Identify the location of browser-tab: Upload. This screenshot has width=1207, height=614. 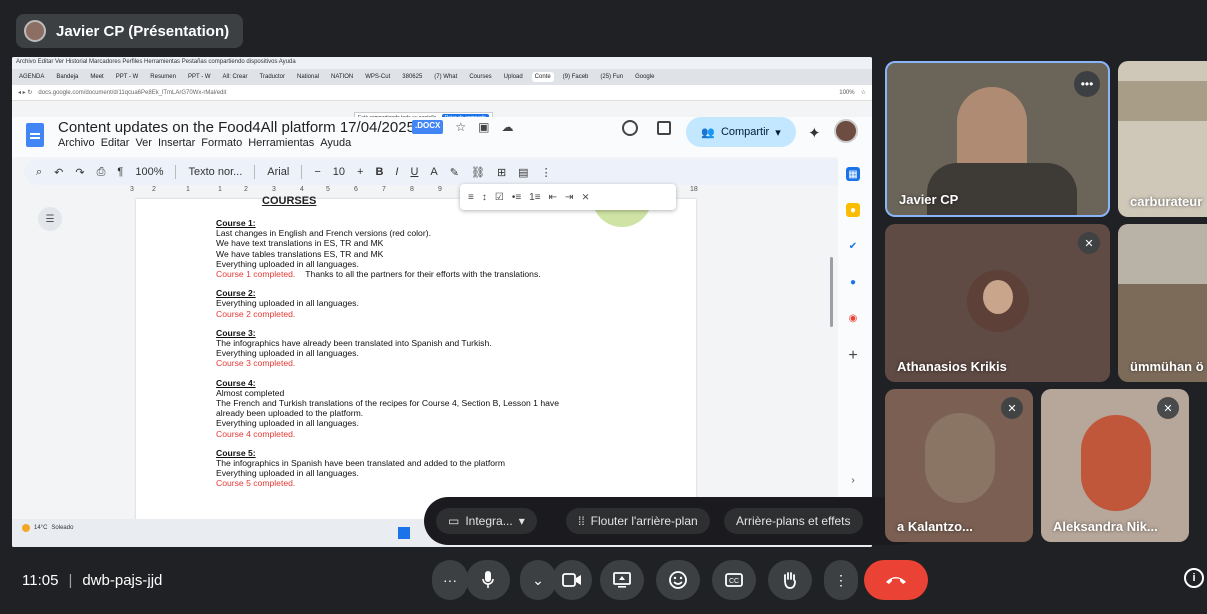
(513, 77).